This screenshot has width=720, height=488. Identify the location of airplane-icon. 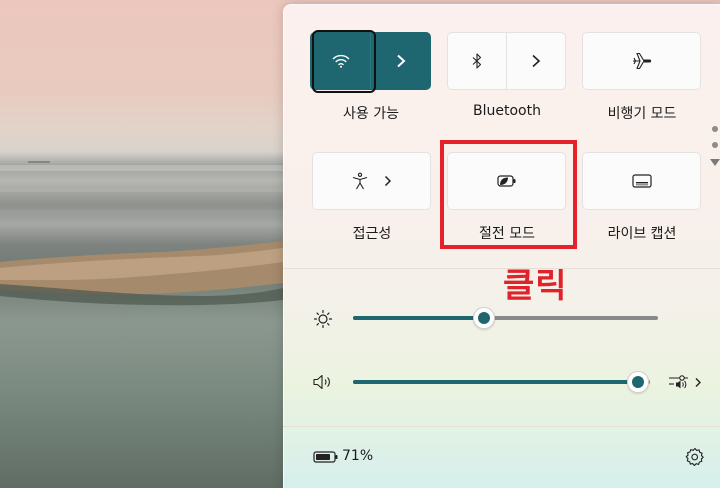
(641, 61).